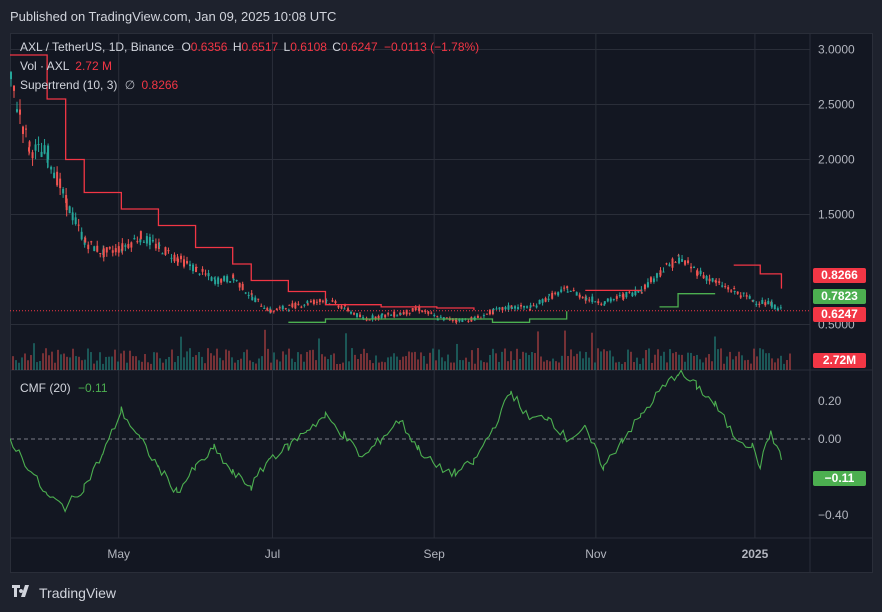  What do you see at coordinates (97, 47) in the screenshot?
I see `symbol-label: AXL / TetherUS, 1D, Binance` at bounding box center [97, 47].